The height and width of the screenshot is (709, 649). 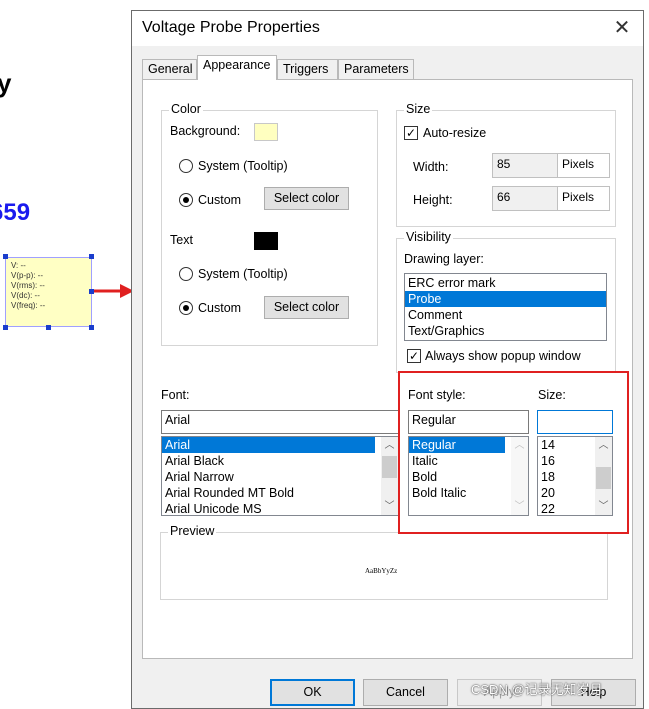 What do you see at coordinates (18, 265) in the screenshot?
I see `probe-line: V: --` at bounding box center [18, 265].